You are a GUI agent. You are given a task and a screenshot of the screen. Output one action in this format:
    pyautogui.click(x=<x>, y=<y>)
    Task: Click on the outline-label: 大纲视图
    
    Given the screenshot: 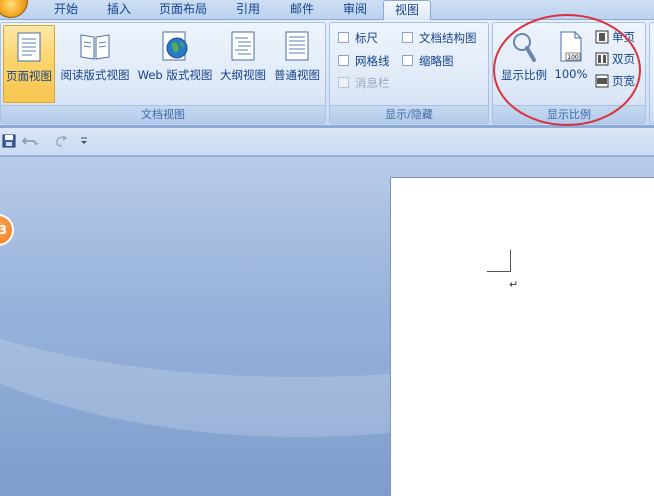 What is the action you would take?
    pyautogui.click(x=243, y=75)
    